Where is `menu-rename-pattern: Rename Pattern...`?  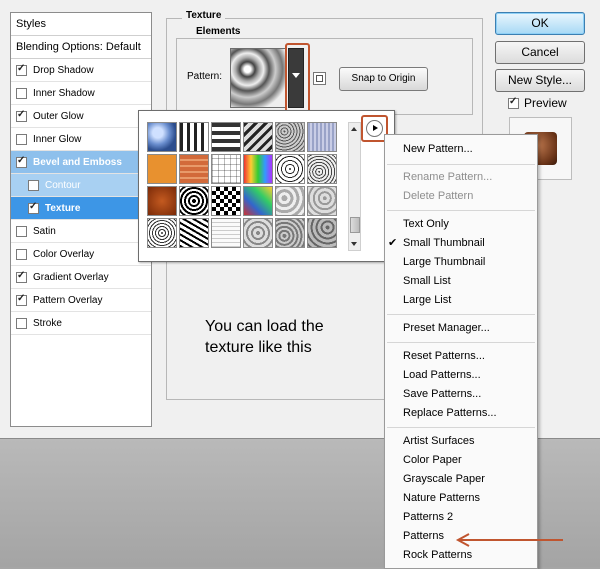
menu-rename-pattern: Rename Pattern... is located at coordinates (447, 177).